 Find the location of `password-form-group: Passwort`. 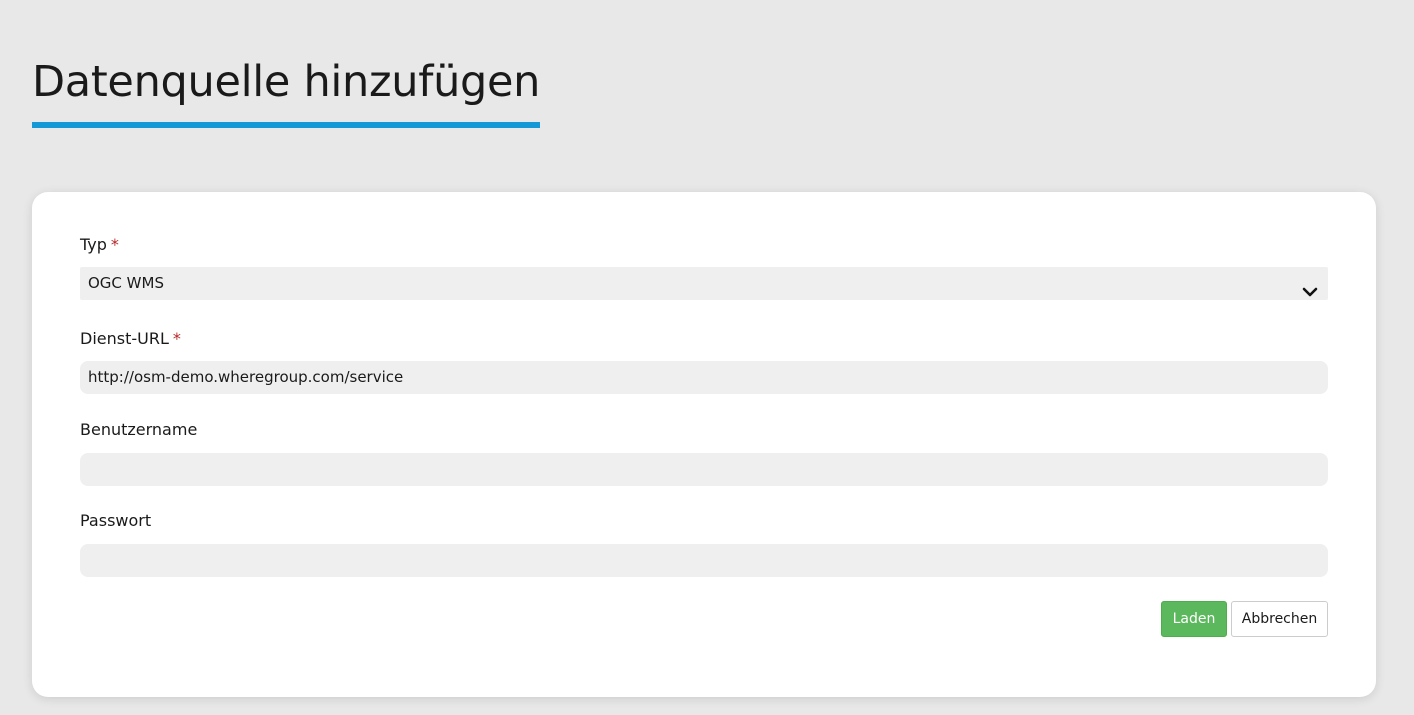

password-form-group: Passwort is located at coordinates (704, 544).